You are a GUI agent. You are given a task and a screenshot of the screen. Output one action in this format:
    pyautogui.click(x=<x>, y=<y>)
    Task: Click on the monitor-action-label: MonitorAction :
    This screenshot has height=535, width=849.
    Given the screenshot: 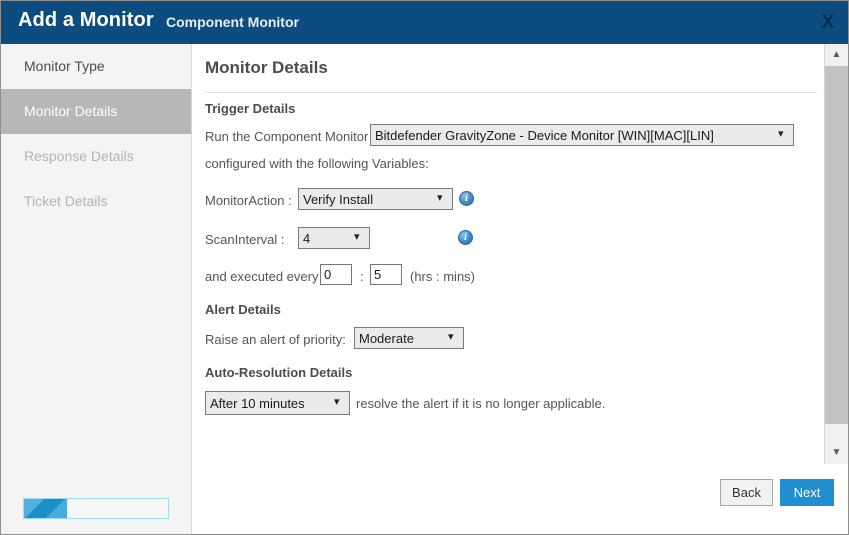 What is the action you would take?
    pyautogui.click(x=248, y=200)
    